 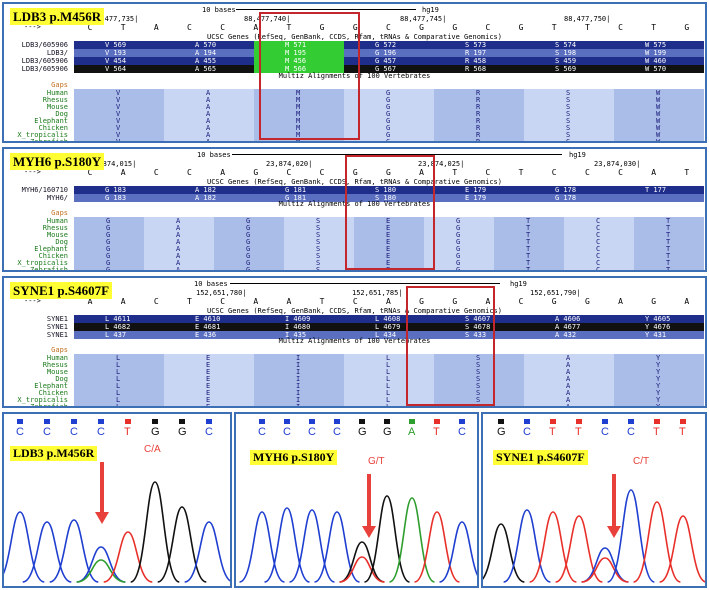 I want to click on codon-label: A 4677, so click(x=568, y=327).